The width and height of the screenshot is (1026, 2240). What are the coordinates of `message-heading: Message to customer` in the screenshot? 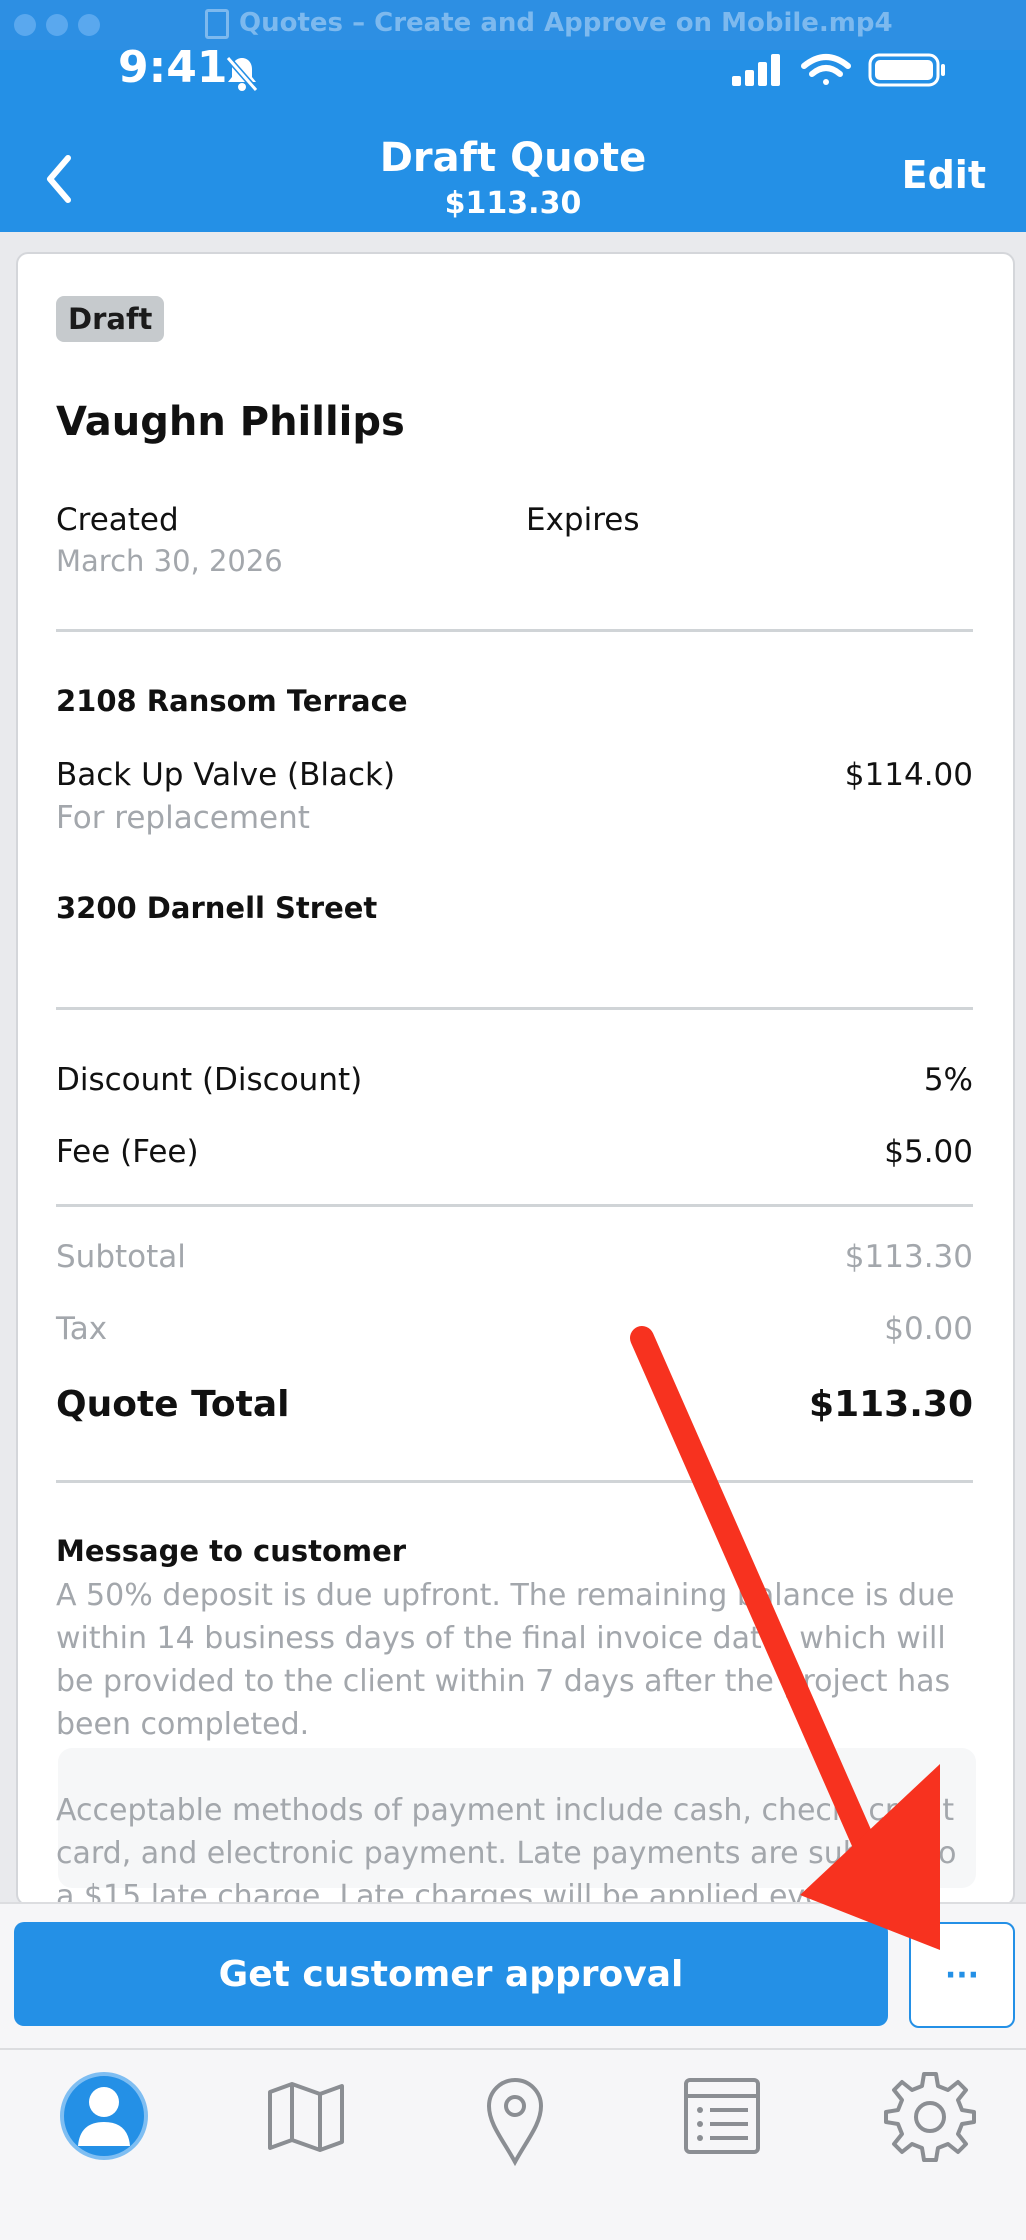 It's located at (231, 1551).